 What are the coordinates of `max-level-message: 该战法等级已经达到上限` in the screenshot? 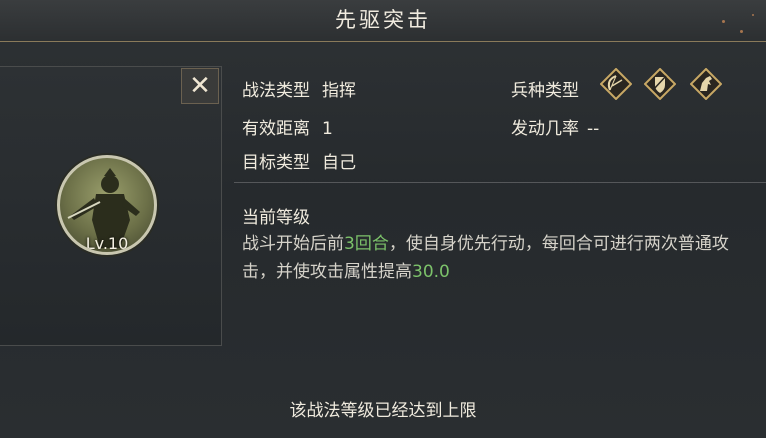 It's located at (383, 411).